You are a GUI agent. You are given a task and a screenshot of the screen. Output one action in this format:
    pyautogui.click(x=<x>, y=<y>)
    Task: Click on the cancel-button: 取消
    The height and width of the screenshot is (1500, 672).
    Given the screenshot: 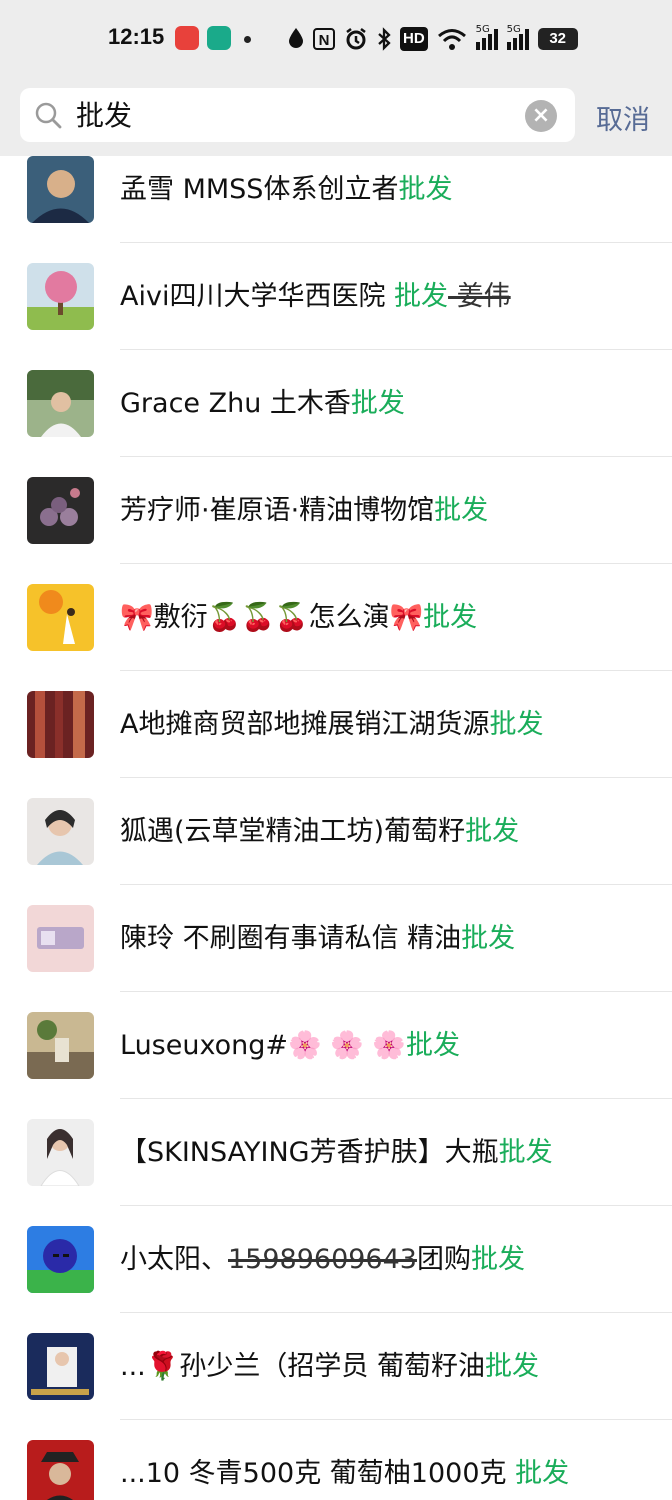 What is the action you would take?
    pyautogui.click(x=623, y=117)
    